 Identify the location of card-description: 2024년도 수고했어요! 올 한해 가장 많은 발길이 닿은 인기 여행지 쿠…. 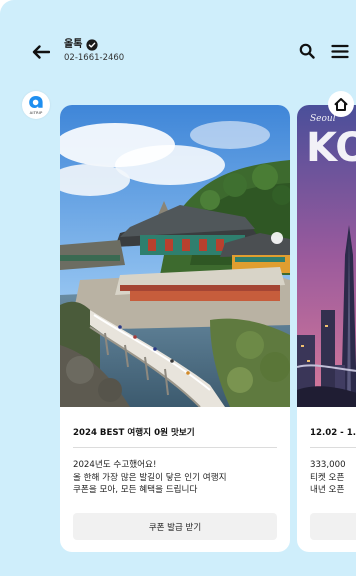
(175, 478).